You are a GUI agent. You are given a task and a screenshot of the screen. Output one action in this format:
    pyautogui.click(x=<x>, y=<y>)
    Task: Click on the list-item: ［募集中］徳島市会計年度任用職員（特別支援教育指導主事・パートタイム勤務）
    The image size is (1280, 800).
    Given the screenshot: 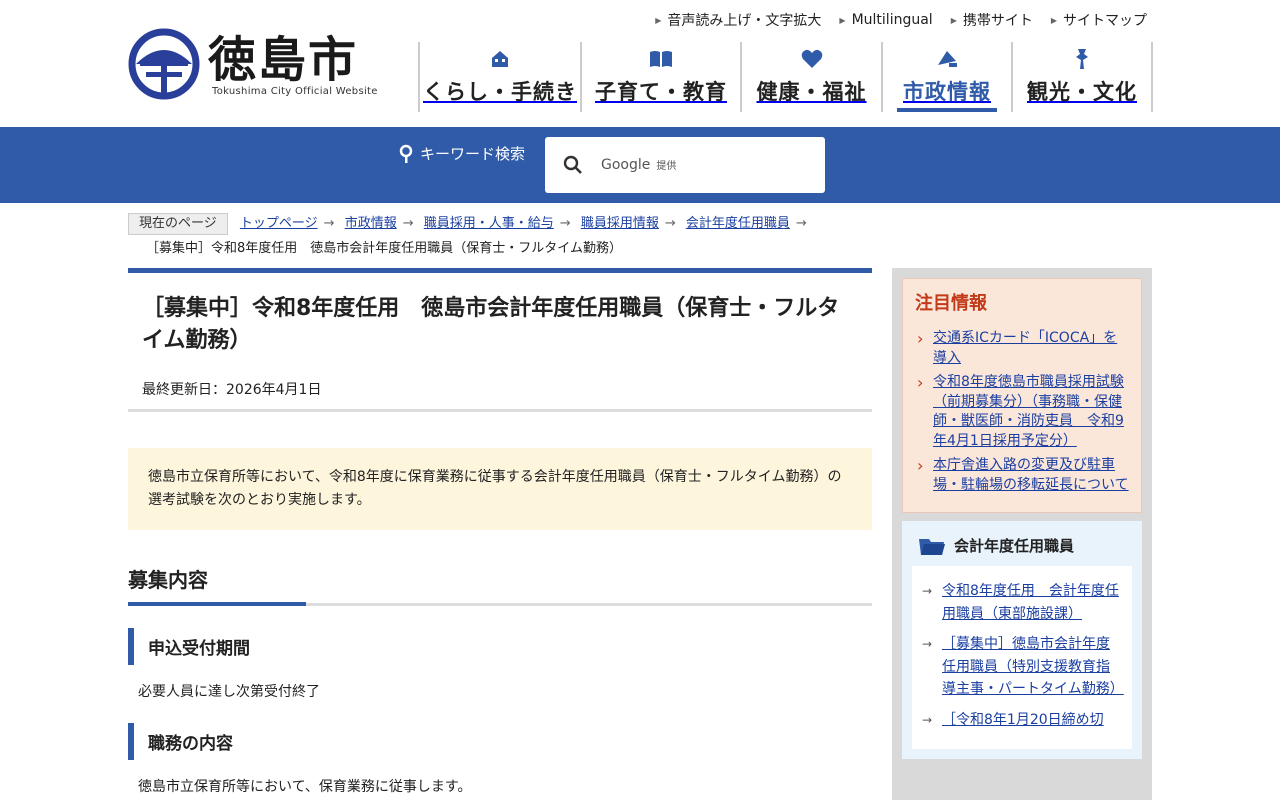 What is the action you would take?
    pyautogui.click(x=1023, y=667)
    